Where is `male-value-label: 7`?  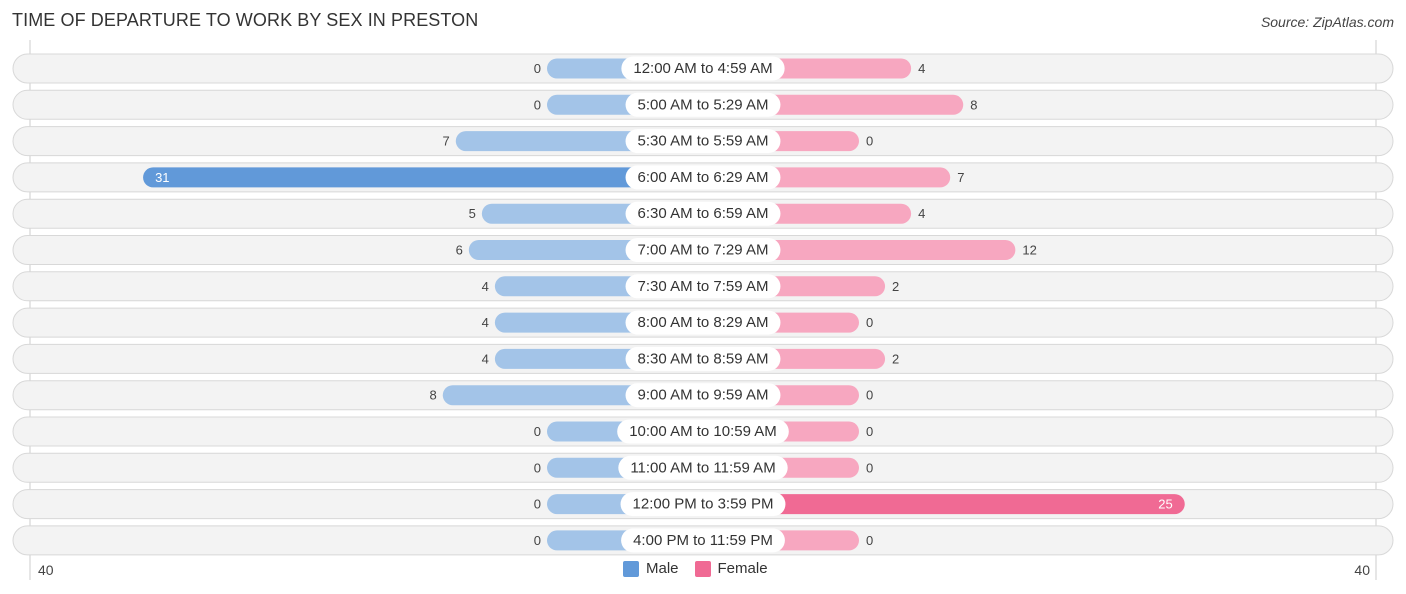 male-value-label: 7 is located at coordinates (446, 141).